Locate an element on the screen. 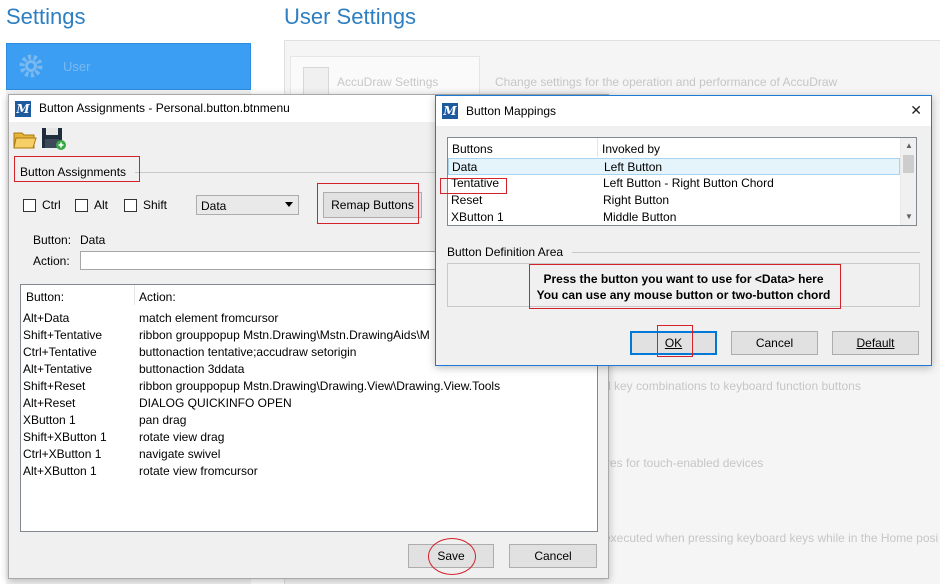 The width and height of the screenshot is (940, 584). ok-label: OK is located at coordinates (673, 343).